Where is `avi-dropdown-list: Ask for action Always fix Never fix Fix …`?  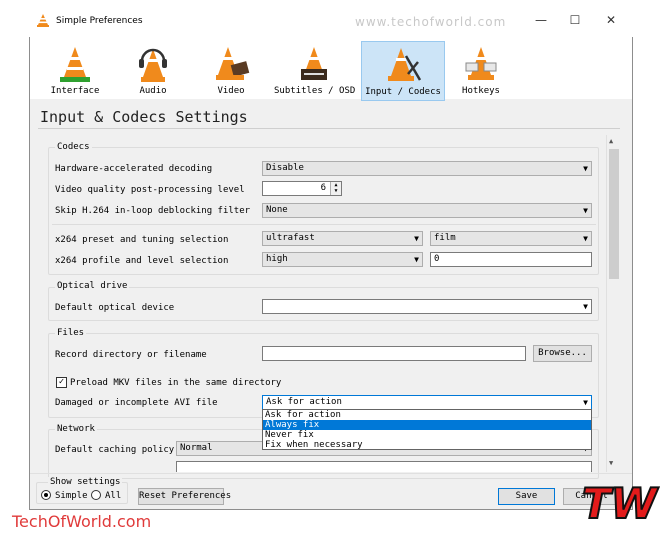
avi-dropdown-list: Ask for action Always fix Never fix Fix … is located at coordinates (427, 429).